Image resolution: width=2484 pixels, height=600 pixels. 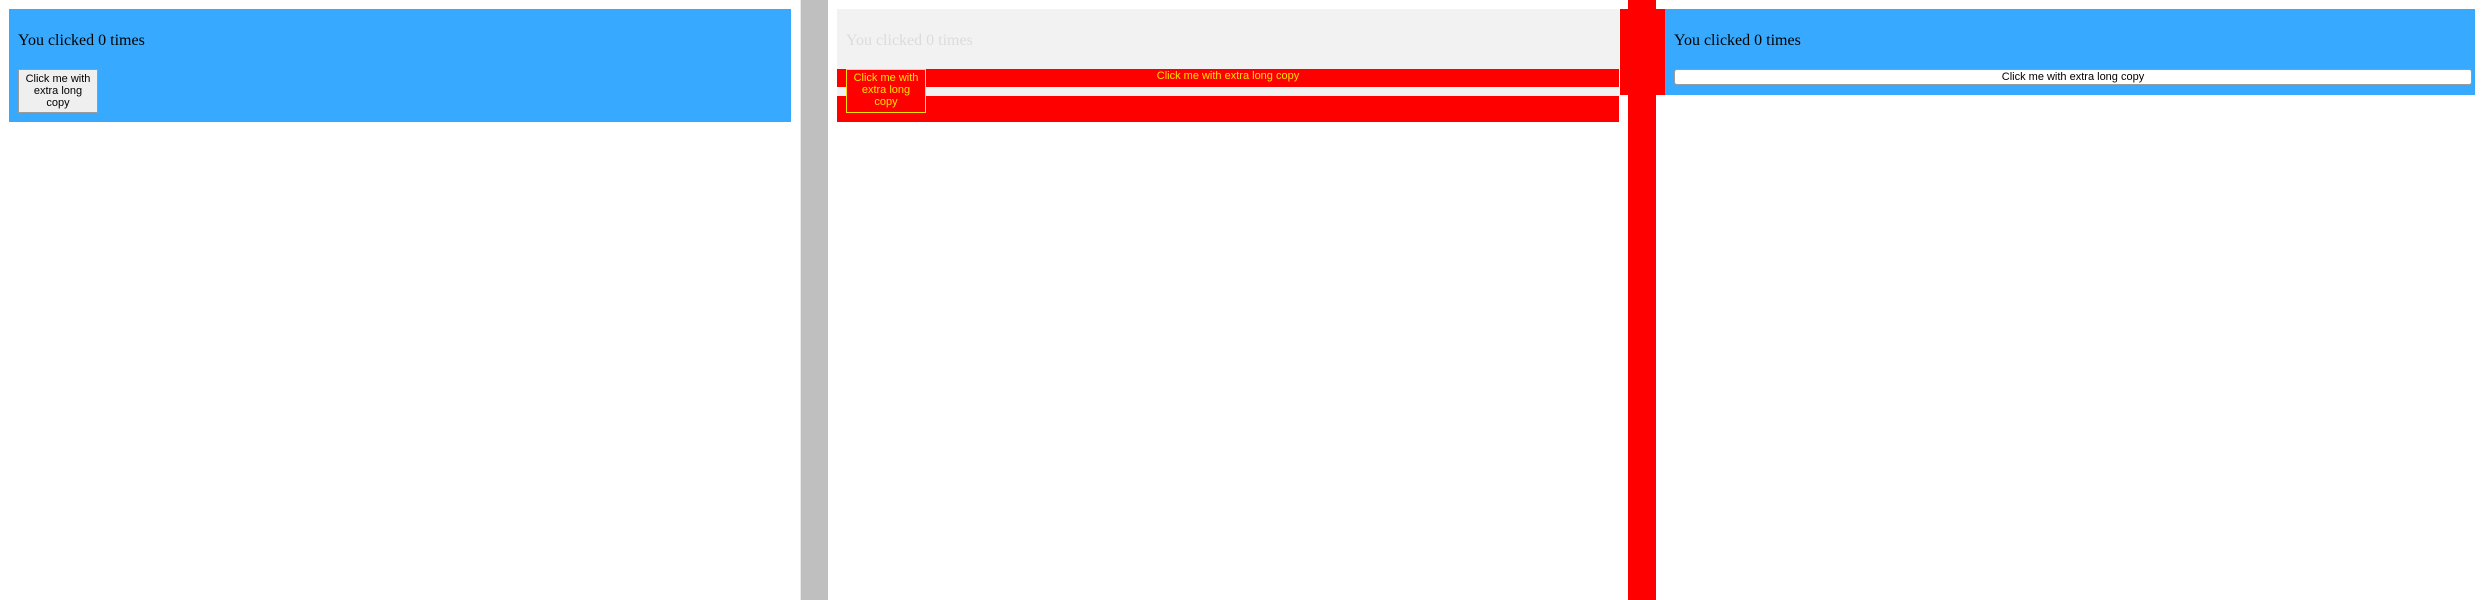 I want to click on counter-text-current: You clicked 0 times, so click(x=1737, y=40).